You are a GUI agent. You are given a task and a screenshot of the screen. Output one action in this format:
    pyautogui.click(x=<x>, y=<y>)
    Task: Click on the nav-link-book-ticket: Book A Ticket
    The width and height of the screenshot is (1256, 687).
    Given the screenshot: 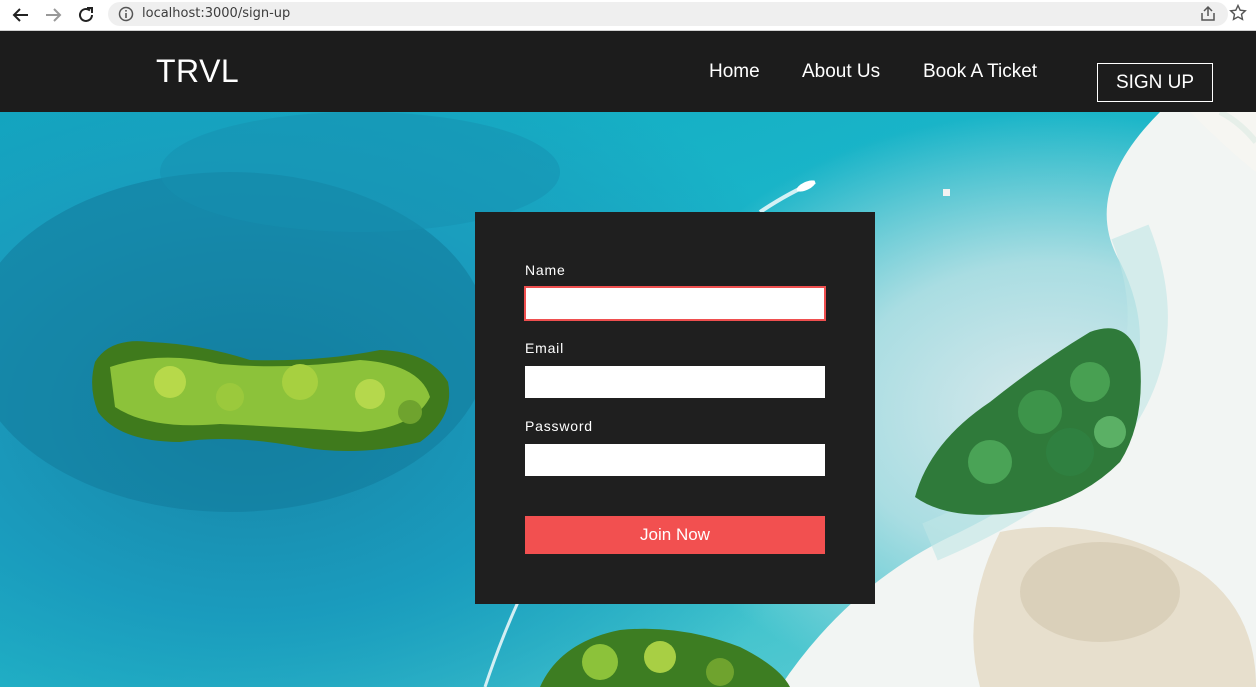 What is the action you would take?
    pyautogui.click(x=980, y=72)
    